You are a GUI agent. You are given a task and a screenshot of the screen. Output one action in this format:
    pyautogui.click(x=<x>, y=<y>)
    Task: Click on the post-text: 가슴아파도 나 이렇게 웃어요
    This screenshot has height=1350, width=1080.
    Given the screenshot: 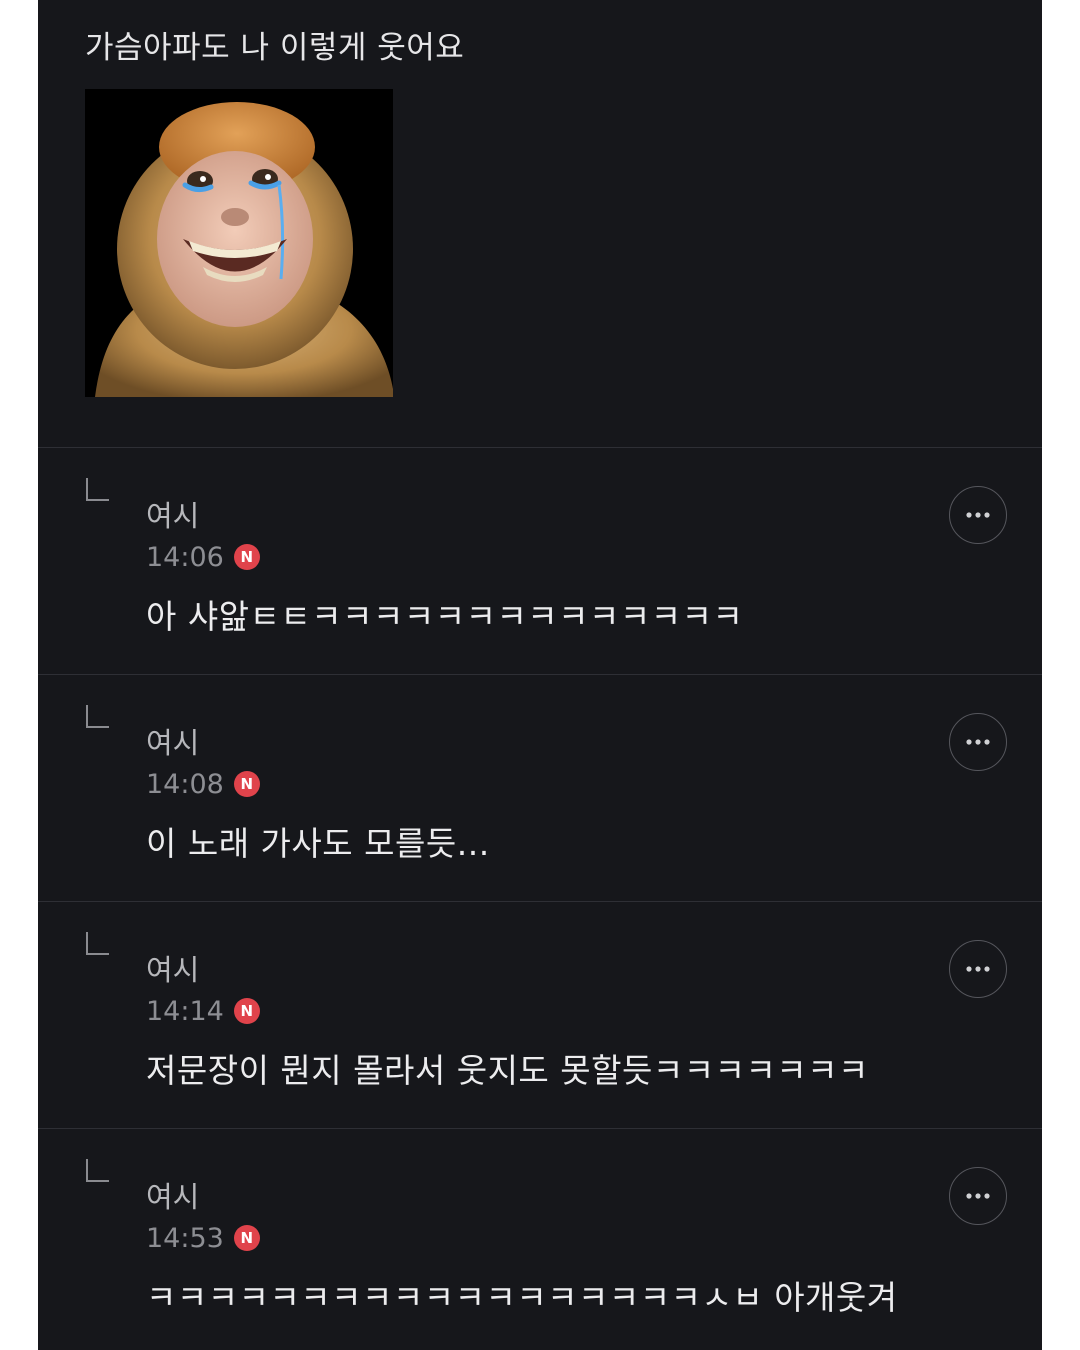 What is the action you would take?
    pyautogui.click(x=275, y=48)
    